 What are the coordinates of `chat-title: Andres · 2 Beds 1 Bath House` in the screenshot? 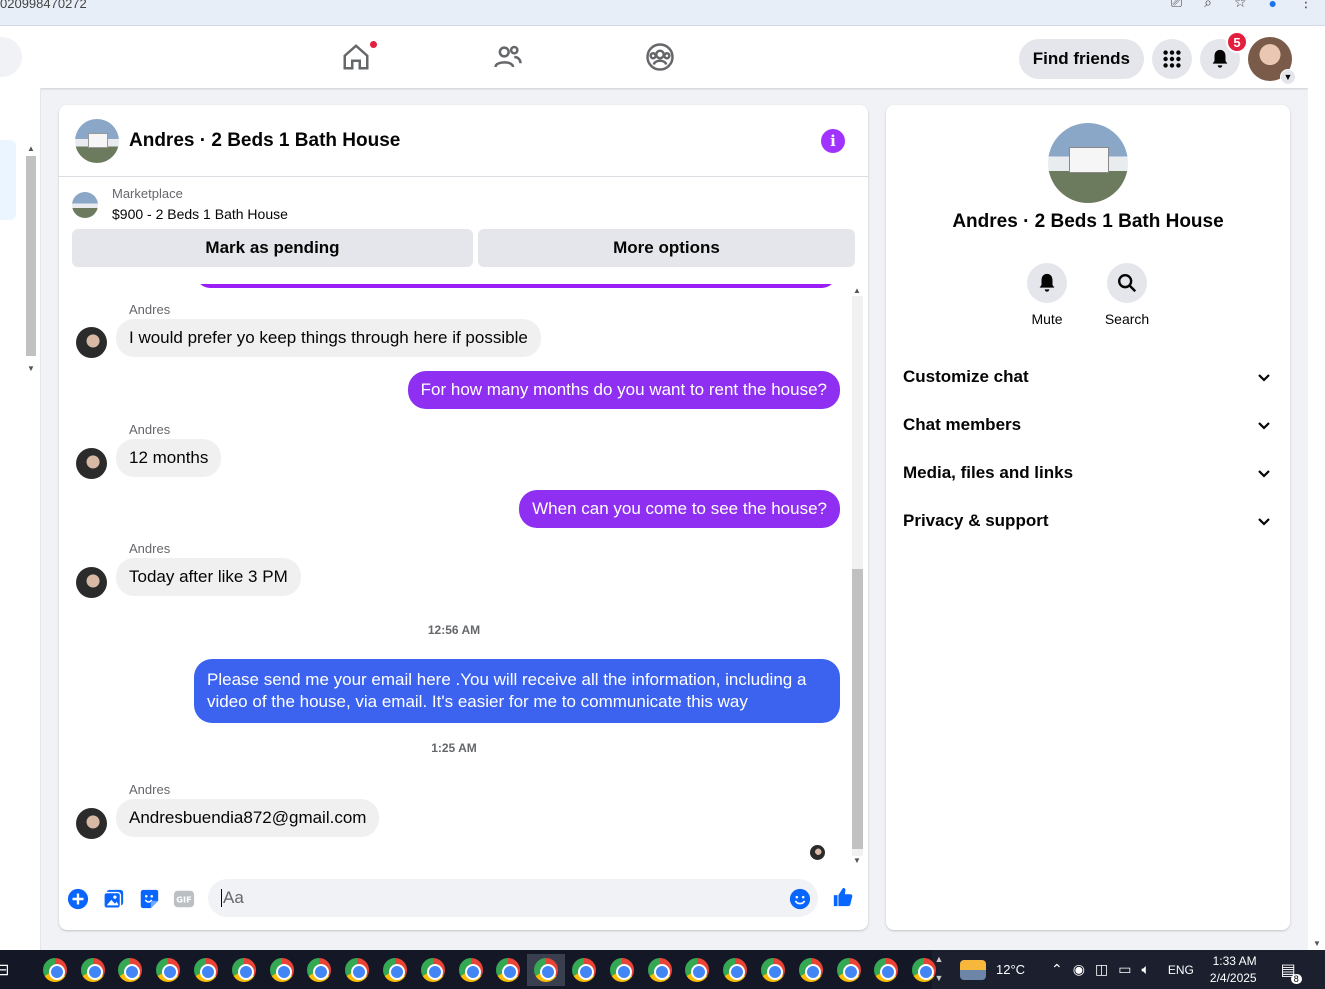 It's located at (264, 141).